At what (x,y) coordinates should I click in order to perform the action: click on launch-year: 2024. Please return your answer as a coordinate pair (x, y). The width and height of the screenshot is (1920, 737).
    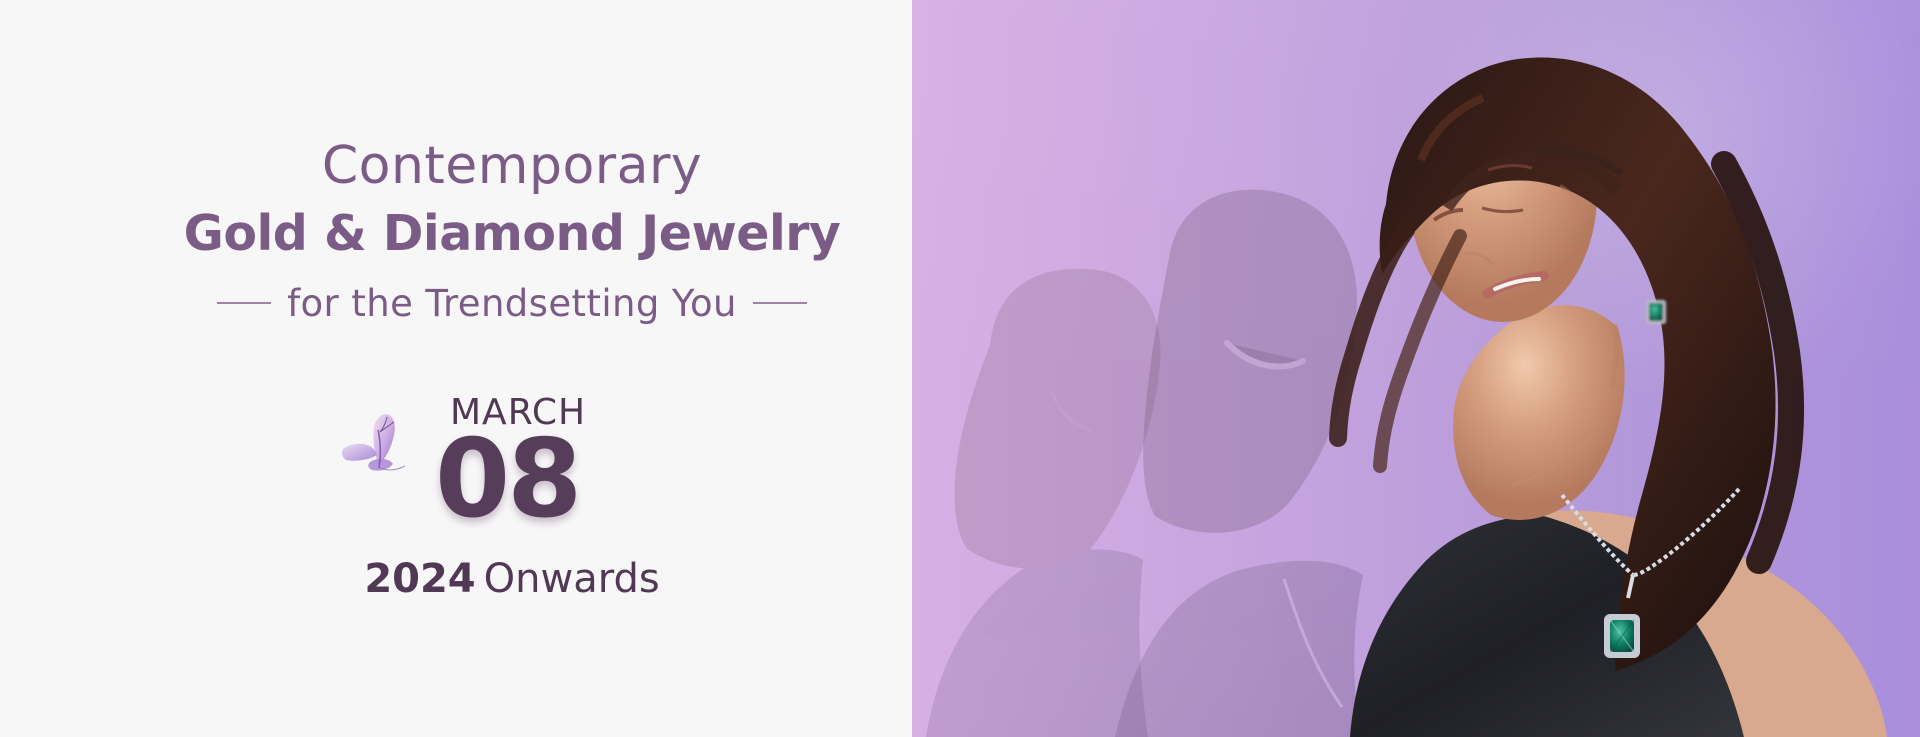
    Looking at the image, I should click on (420, 579).